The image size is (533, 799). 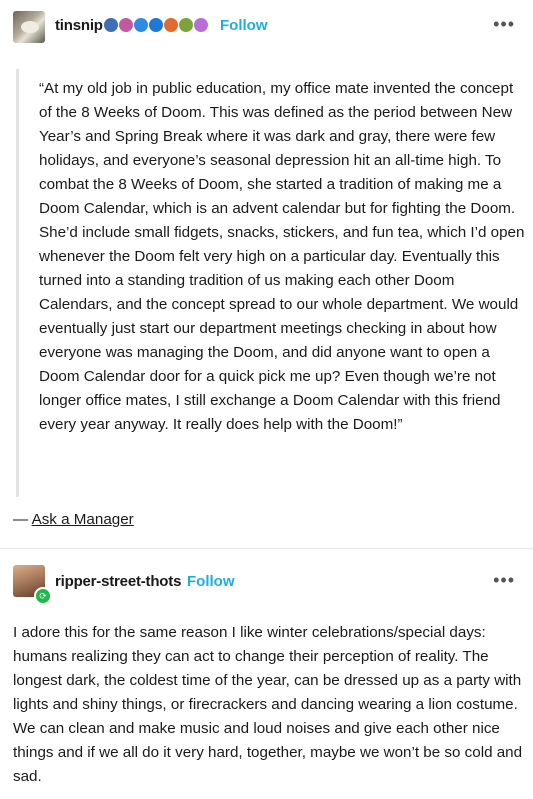 What do you see at coordinates (211, 581) in the screenshot?
I see `follow-button-ripper-street-thots: Follow` at bounding box center [211, 581].